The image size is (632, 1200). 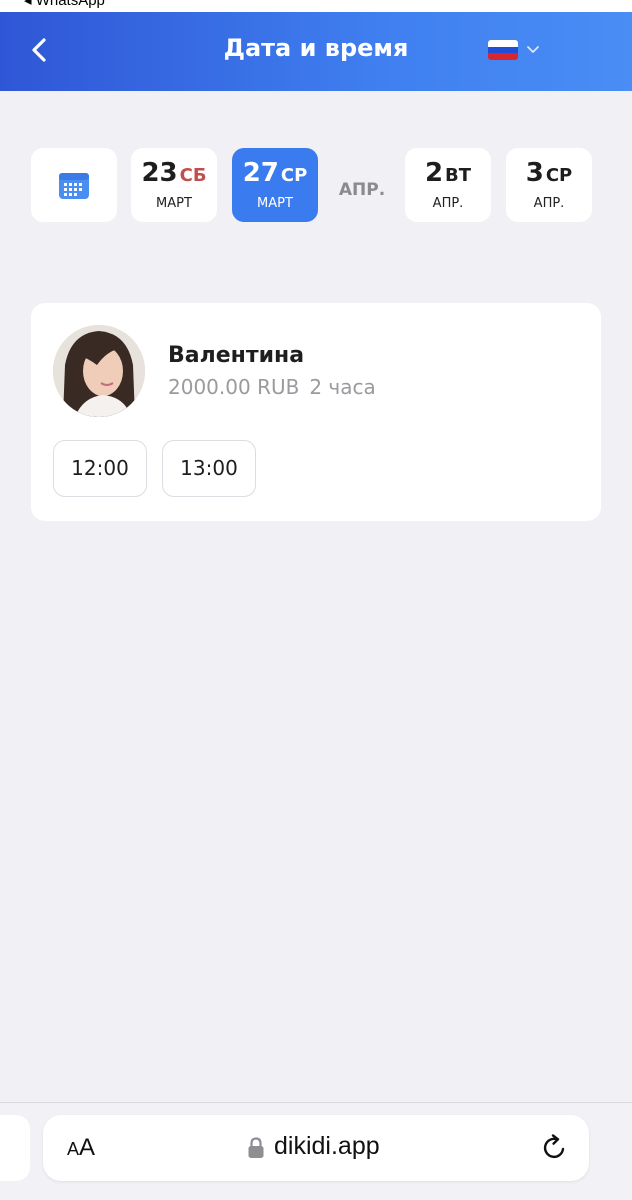 What do you see at coordinates (159, 173) in the screenshot?
I see `date-day-number: 23` at bounding box center [159, 173].